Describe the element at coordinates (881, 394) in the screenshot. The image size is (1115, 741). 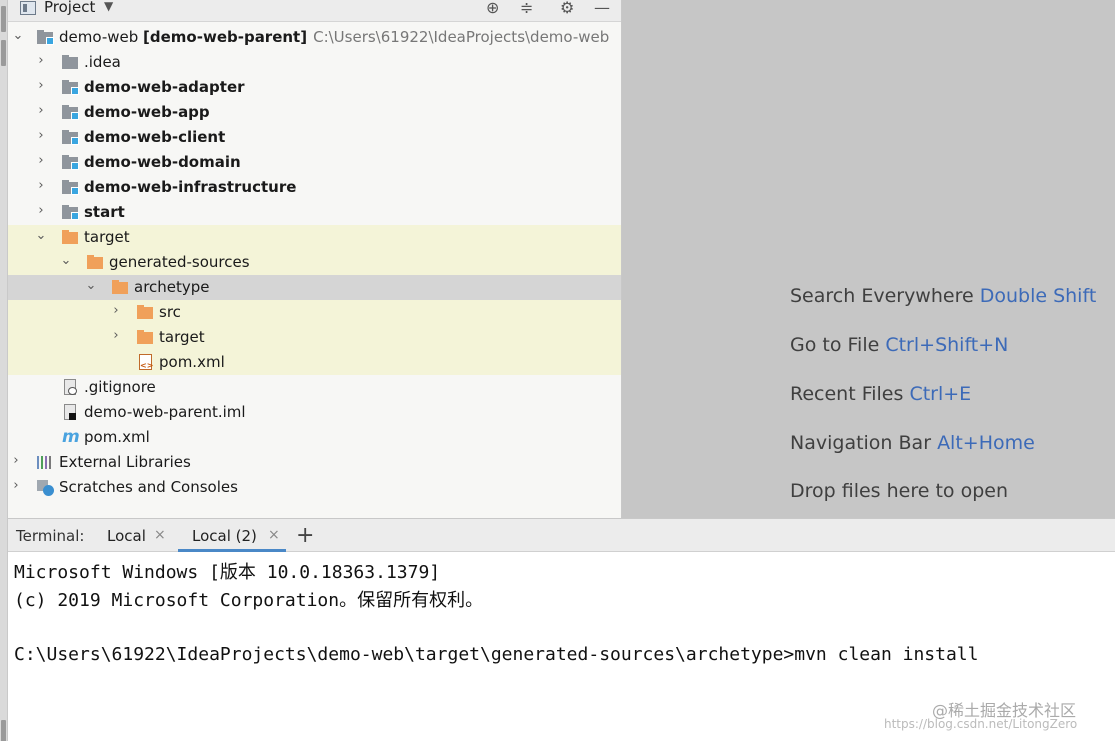
I see `hint-recent-files: Recent Files Ctrl+E` at that location.